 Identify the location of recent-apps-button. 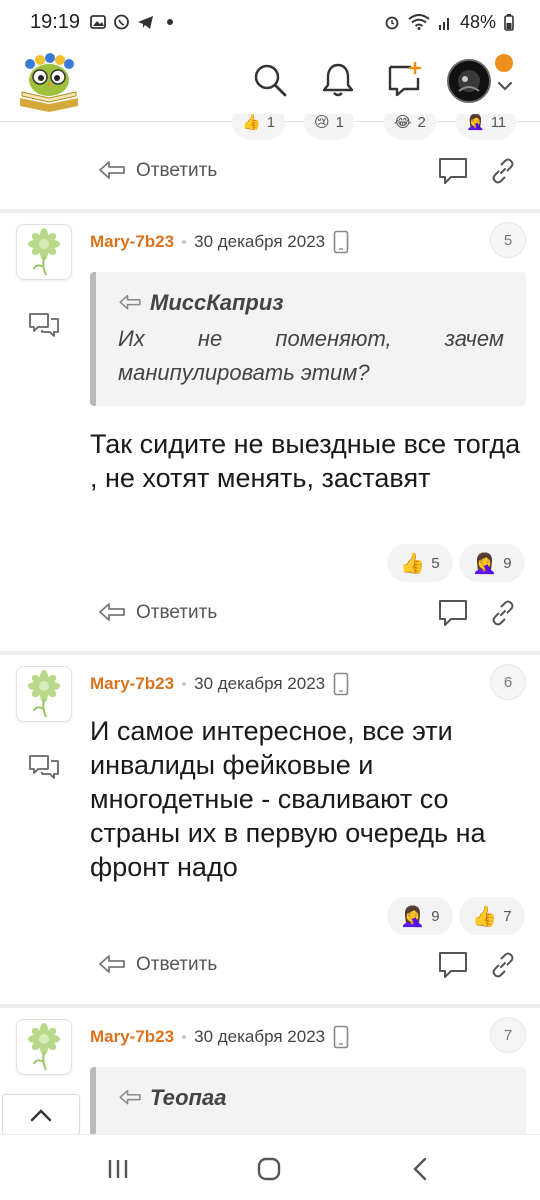
(118, 1169).